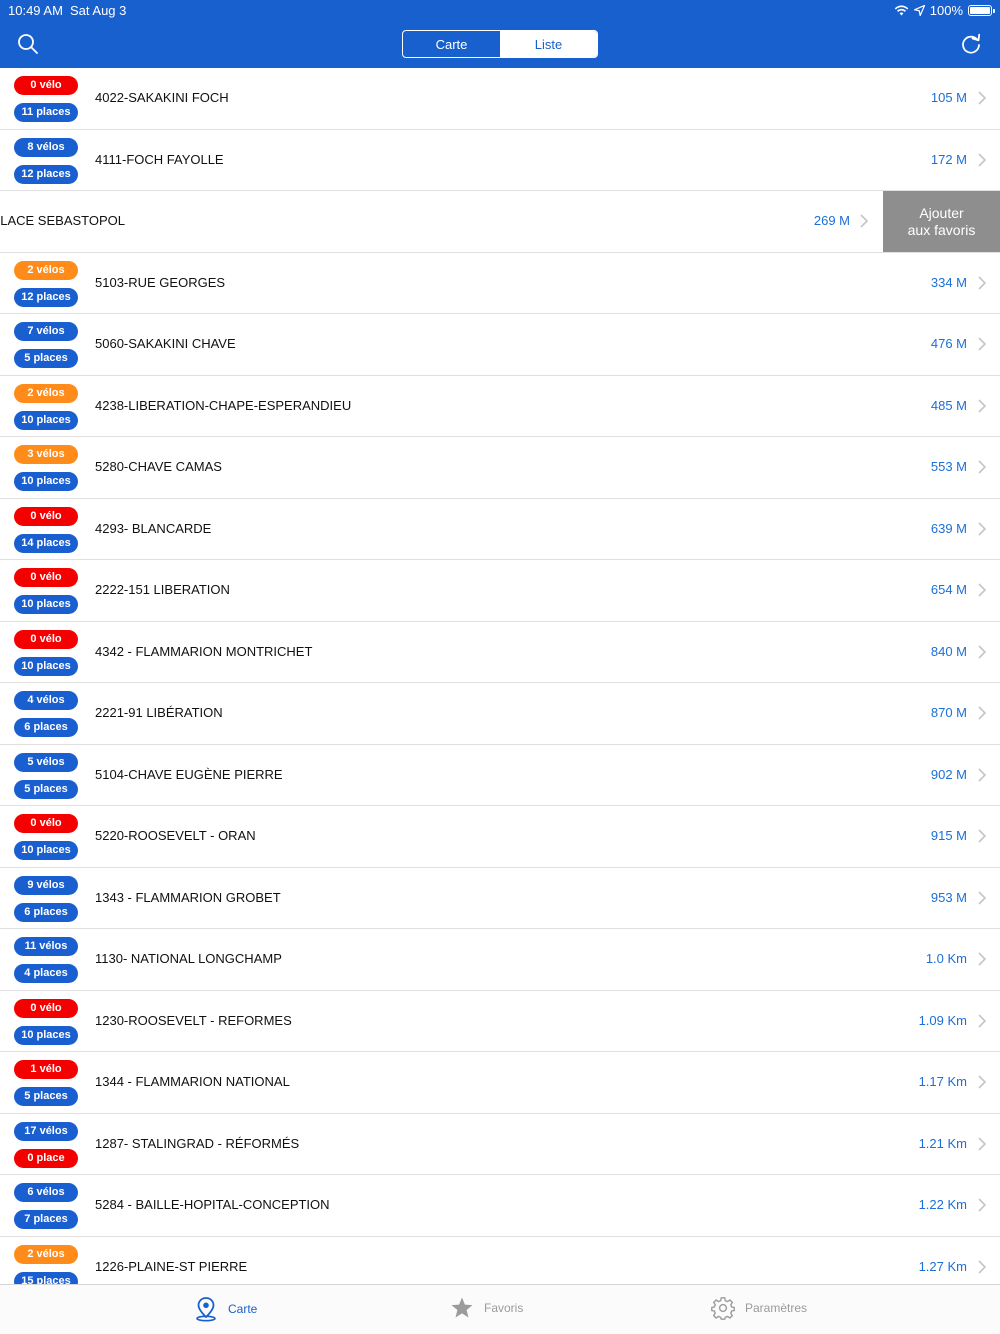 The image size is (1000, 1334). I want to click on bikes-badge: 4 vélos, so click(46, 700).